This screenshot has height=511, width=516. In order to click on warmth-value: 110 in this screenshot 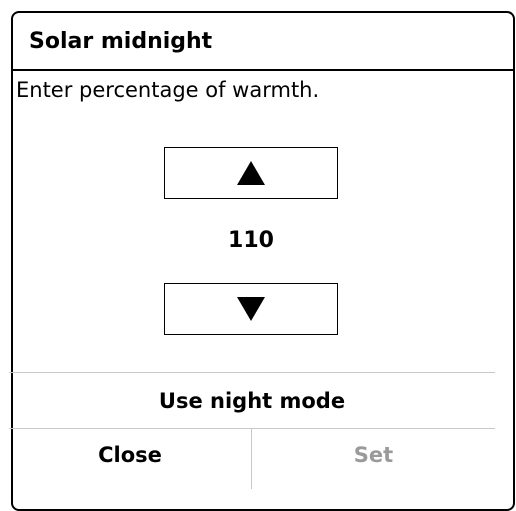, I will do `click(251, 240)`.